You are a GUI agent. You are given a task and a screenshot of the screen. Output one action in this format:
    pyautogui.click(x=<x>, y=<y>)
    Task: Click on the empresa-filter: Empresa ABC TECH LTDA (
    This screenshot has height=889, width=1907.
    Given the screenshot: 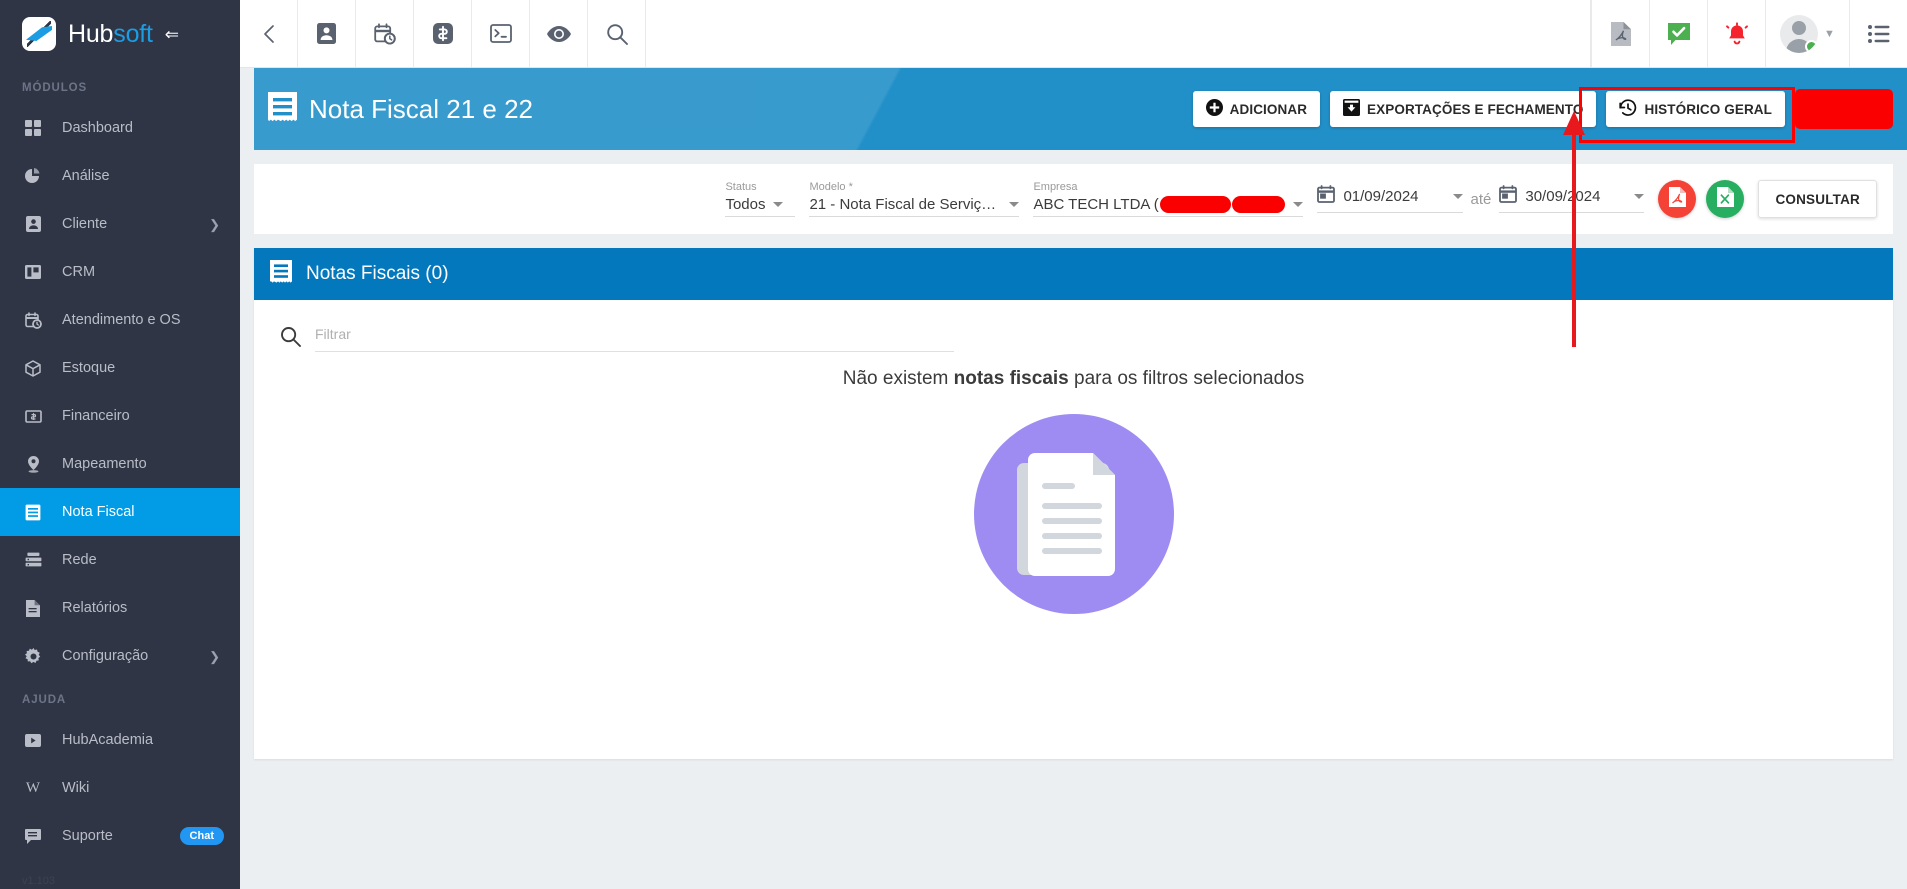 What is the action you would take?
    pyautogui.click(x=1168, y=199)
    